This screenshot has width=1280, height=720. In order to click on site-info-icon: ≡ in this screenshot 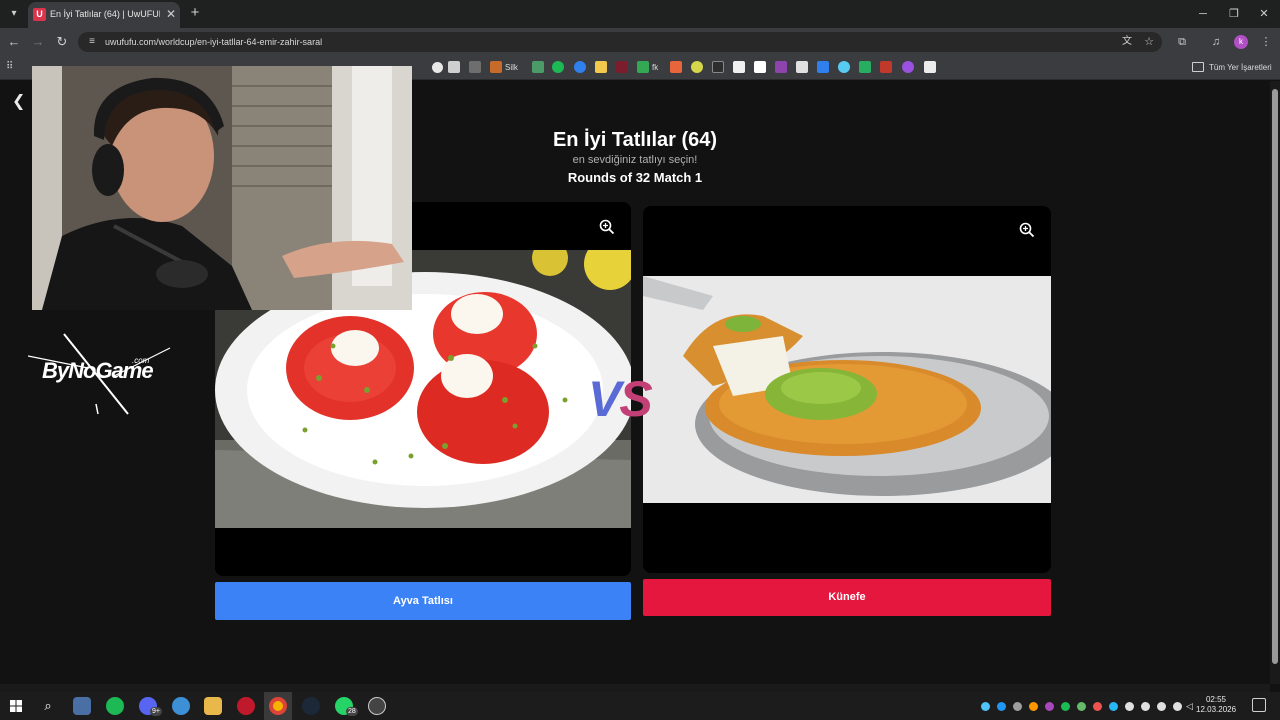, I will do `click(92, 42)`.